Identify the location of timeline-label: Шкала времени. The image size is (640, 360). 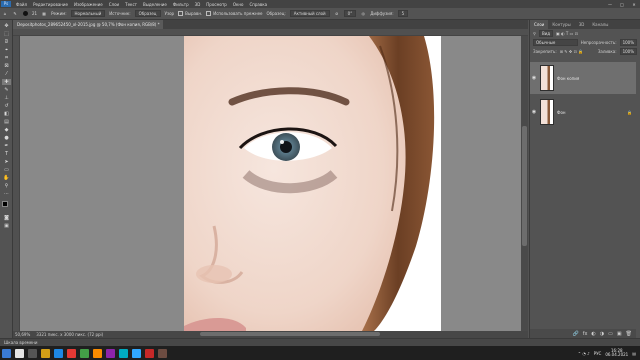
(20, 342).